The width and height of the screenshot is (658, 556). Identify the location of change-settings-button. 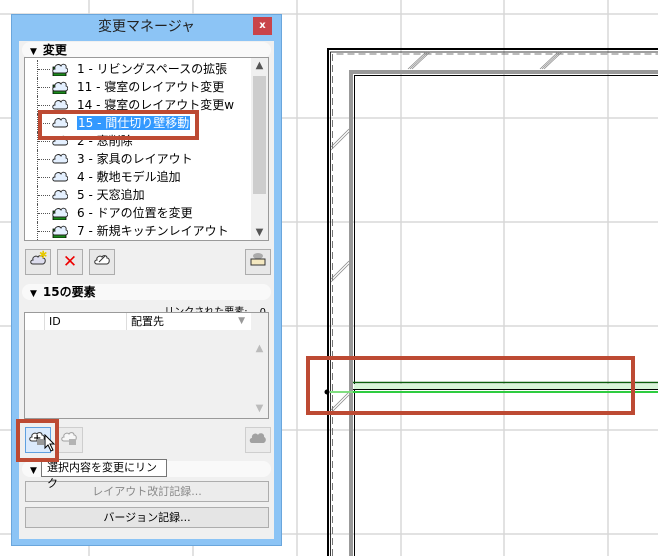
(102, 262).